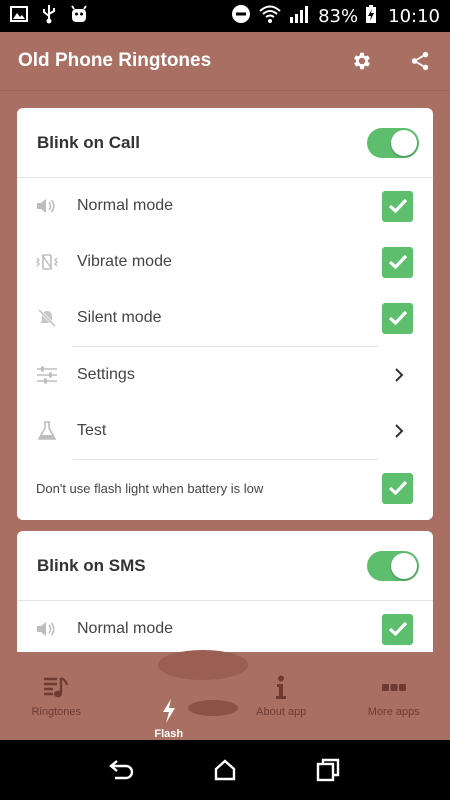  I want to click on wifi-icon, so click(270, 16).